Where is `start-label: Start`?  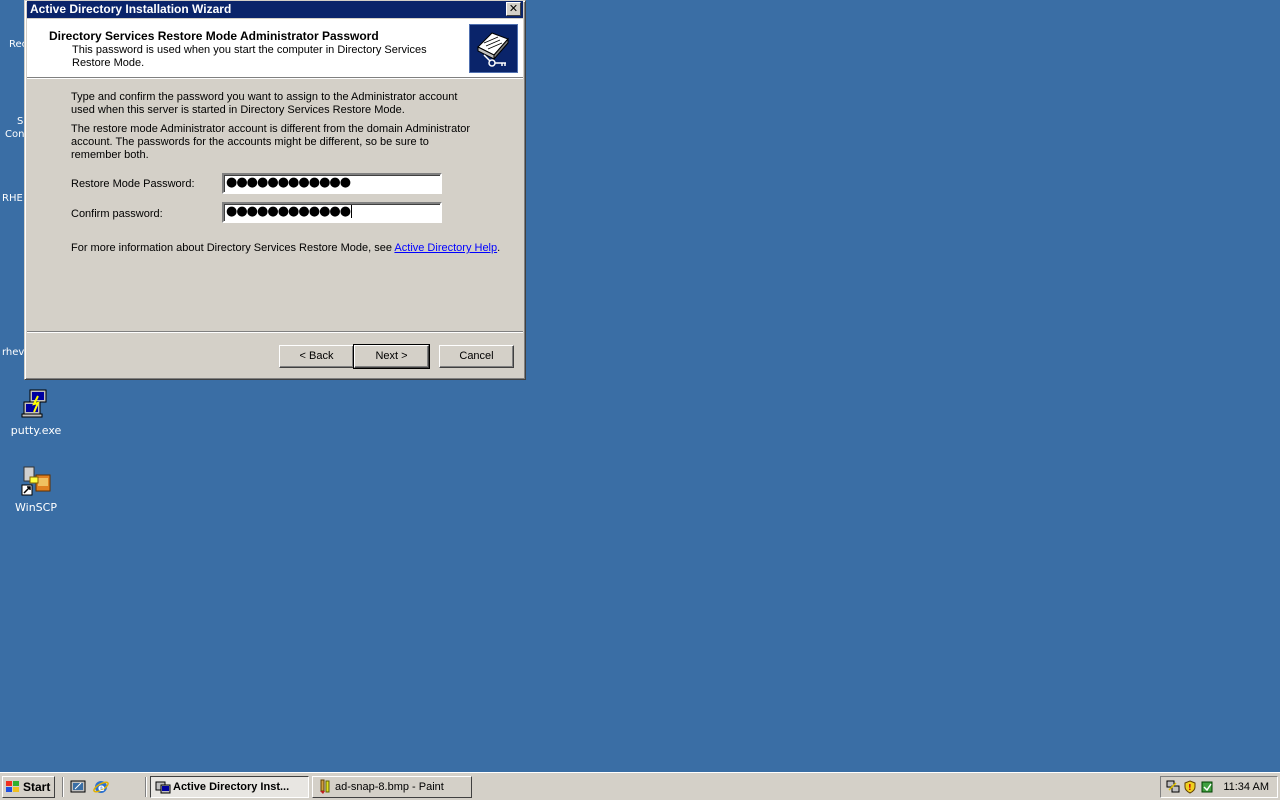 start-label: Start is located at coordinates (37, 787).